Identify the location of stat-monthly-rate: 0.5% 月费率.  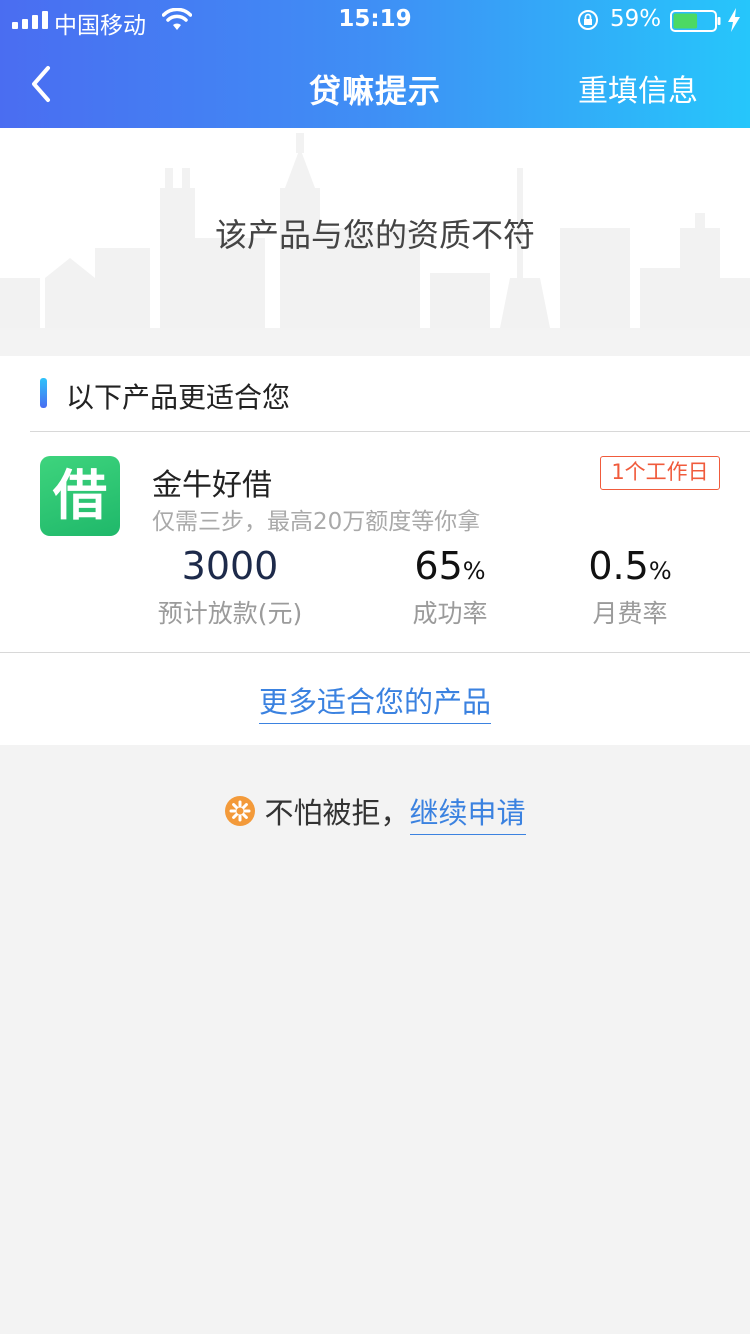
(630, 587).